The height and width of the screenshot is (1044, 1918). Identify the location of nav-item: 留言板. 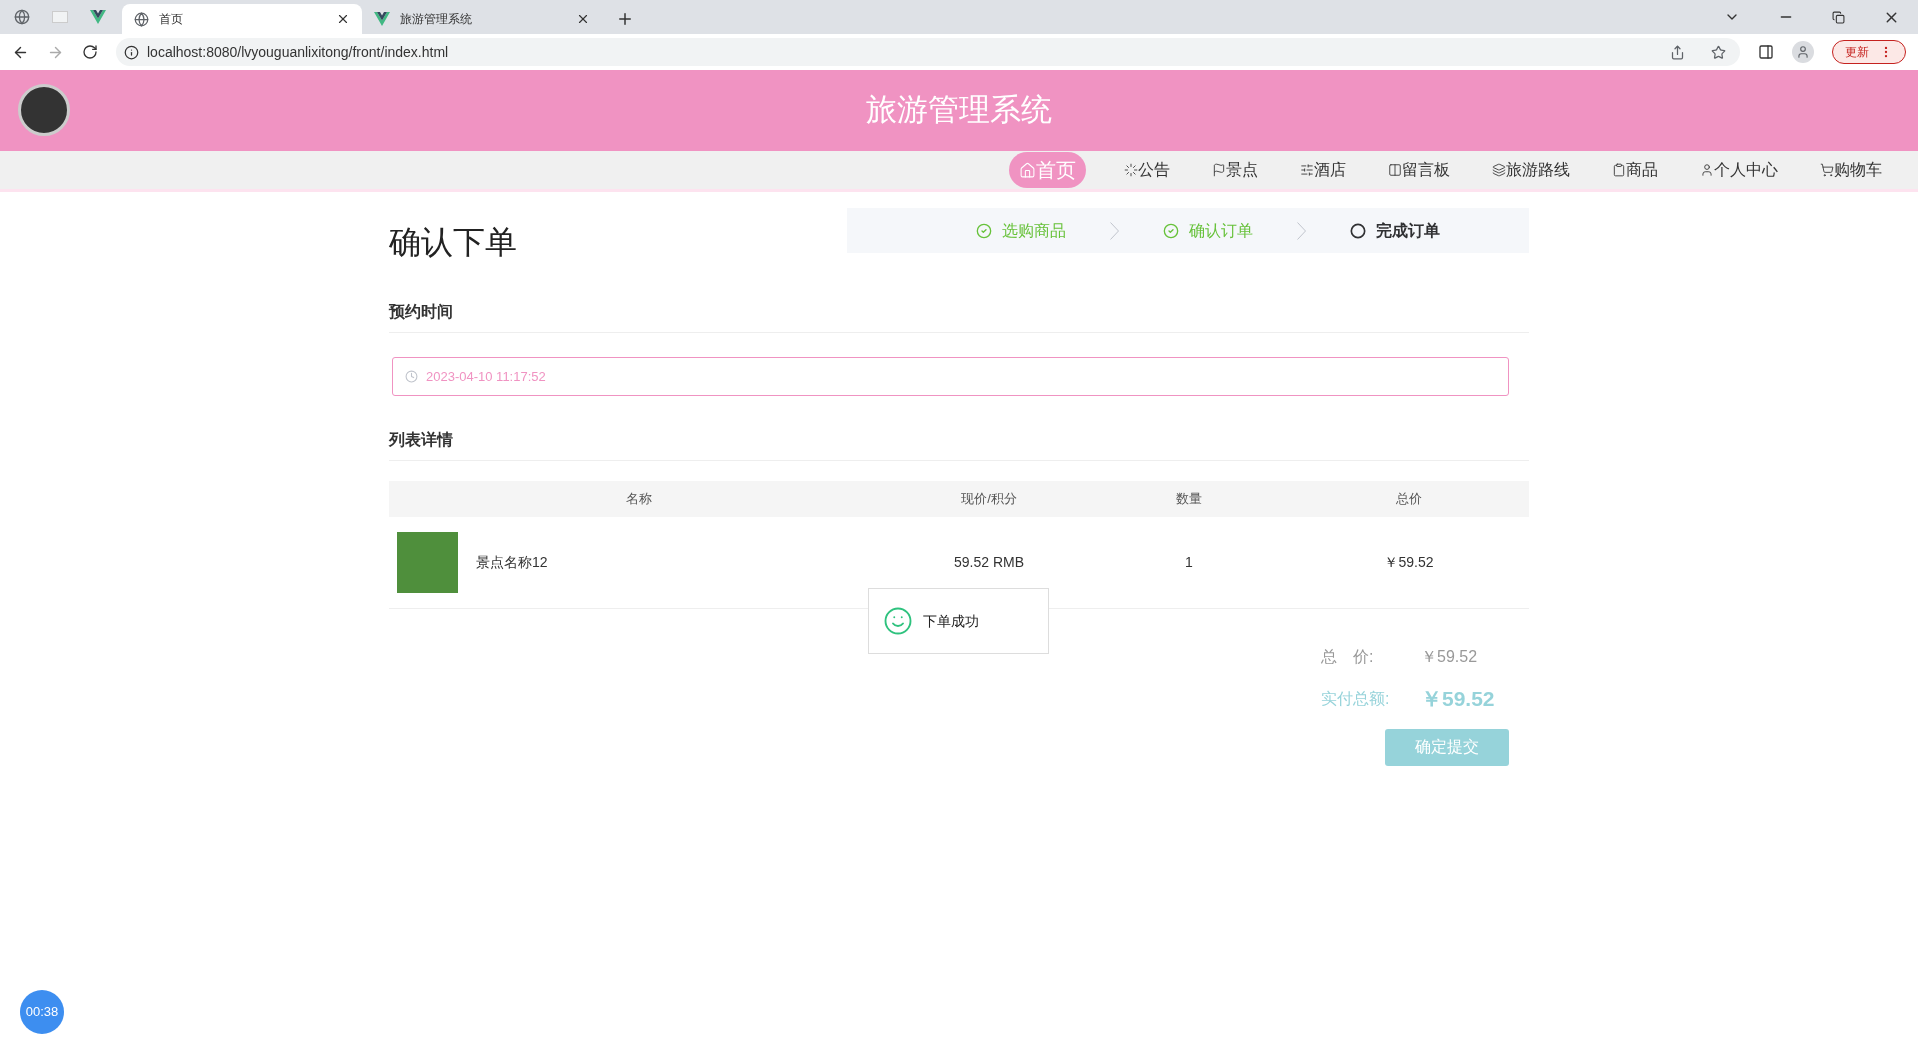
(1419, 170).